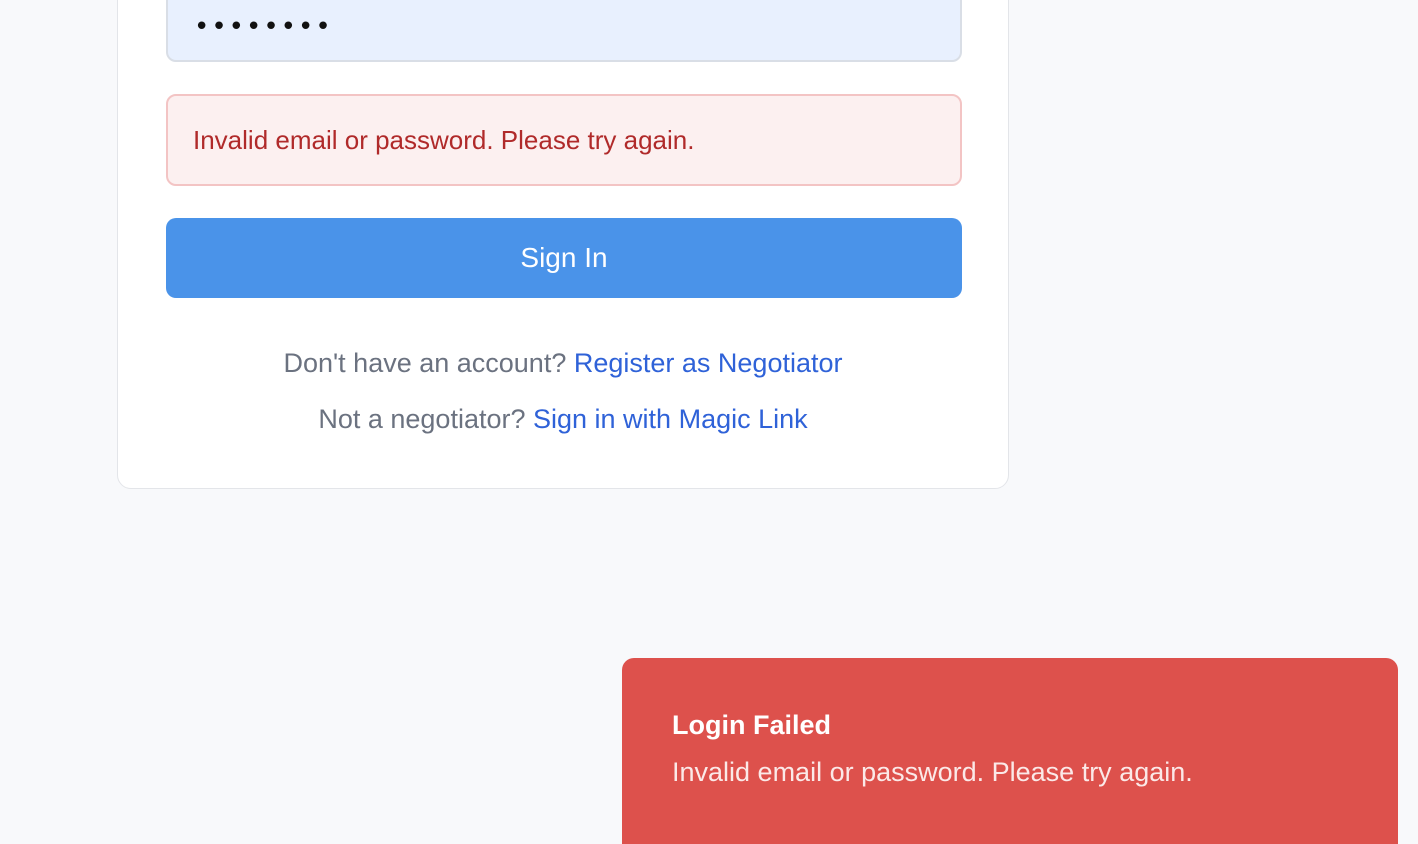  I want to click on register-link: Register as Negotiator, so click(708, 363).